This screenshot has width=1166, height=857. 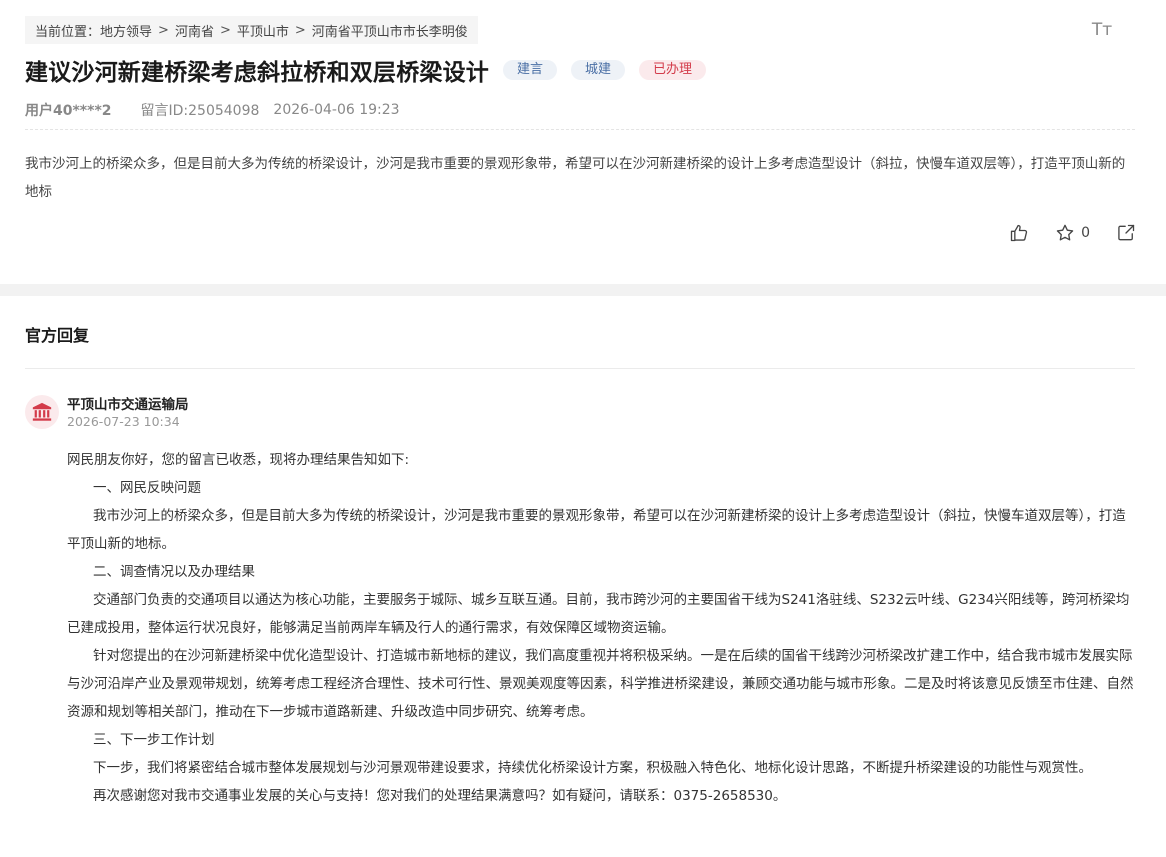 What do you see at coordinates (1102, 30) in the screenshot?
I see `font-size-icon: Tт` at bounding box center [1102, 30].